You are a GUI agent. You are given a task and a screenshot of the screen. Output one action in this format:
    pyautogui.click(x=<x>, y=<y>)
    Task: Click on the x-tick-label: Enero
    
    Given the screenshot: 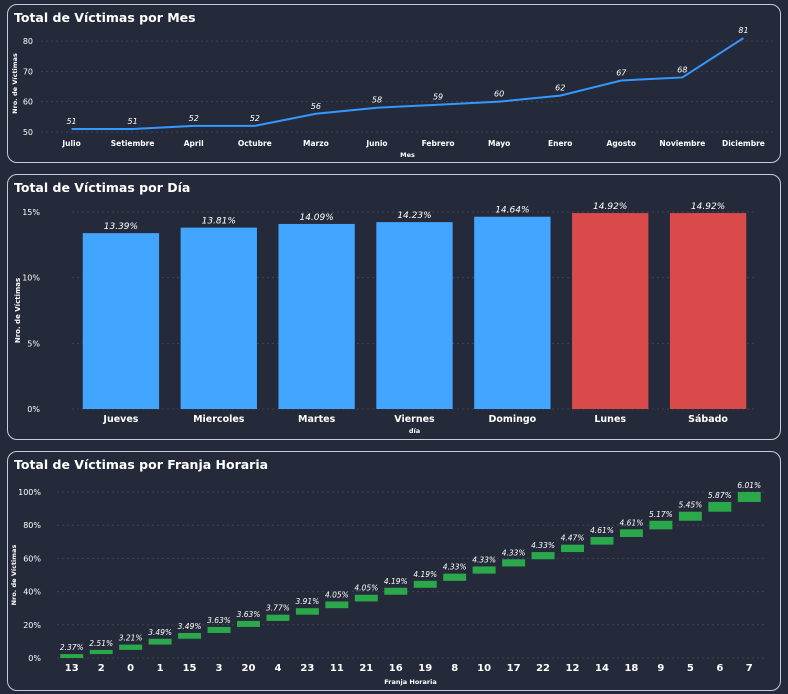 What is the action you would take?
    pyautogui.click(x=560, y=143)
    